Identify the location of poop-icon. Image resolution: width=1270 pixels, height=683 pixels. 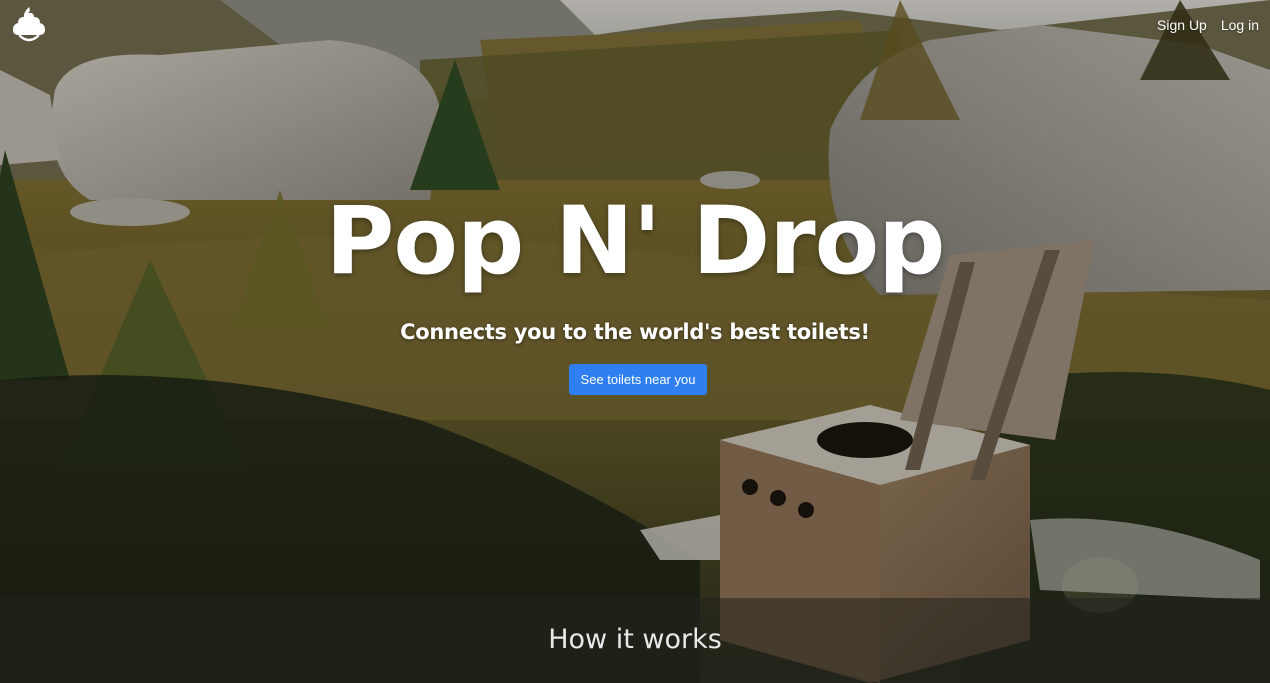
(29, 25).